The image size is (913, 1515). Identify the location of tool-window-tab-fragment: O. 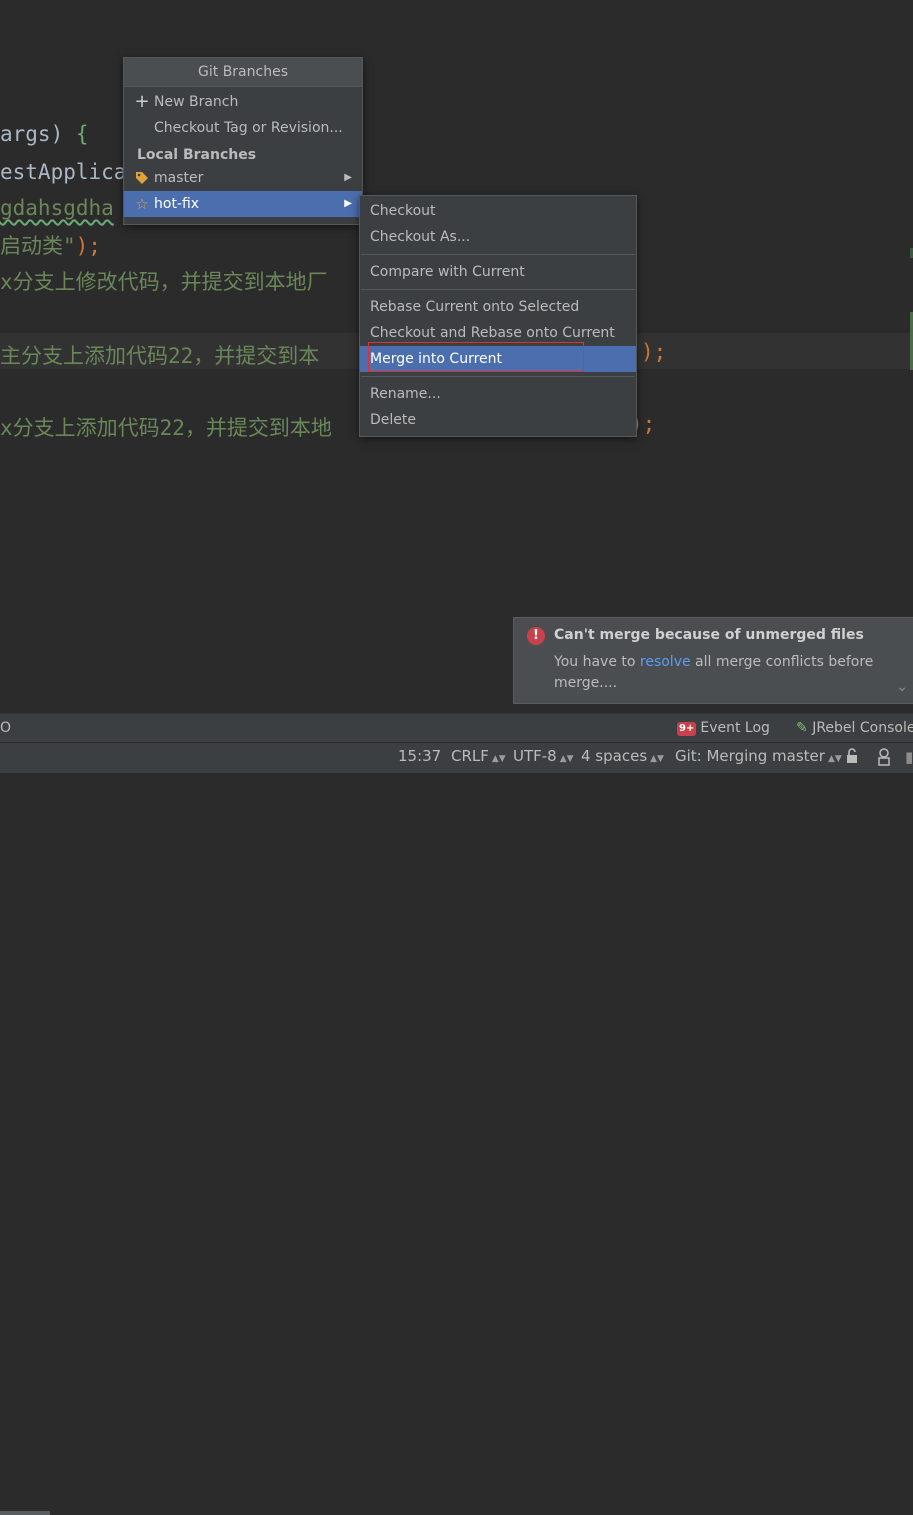
(5, 728).